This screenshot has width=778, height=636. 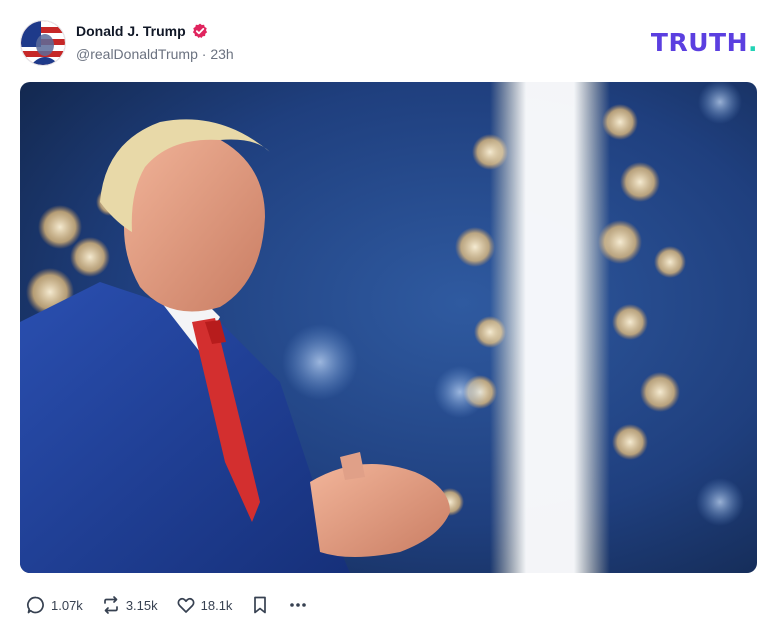 I want to click on author-display-name: Donald J. Trump, so click(x=131, y=31).